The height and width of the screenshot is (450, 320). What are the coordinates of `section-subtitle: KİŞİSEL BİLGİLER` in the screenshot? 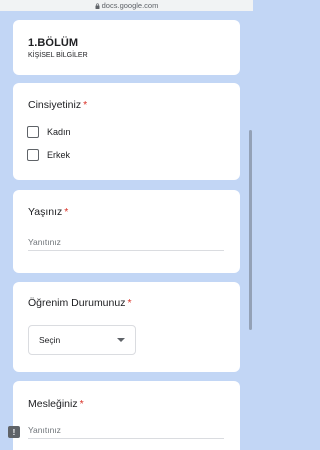 It's located at (58, 55).